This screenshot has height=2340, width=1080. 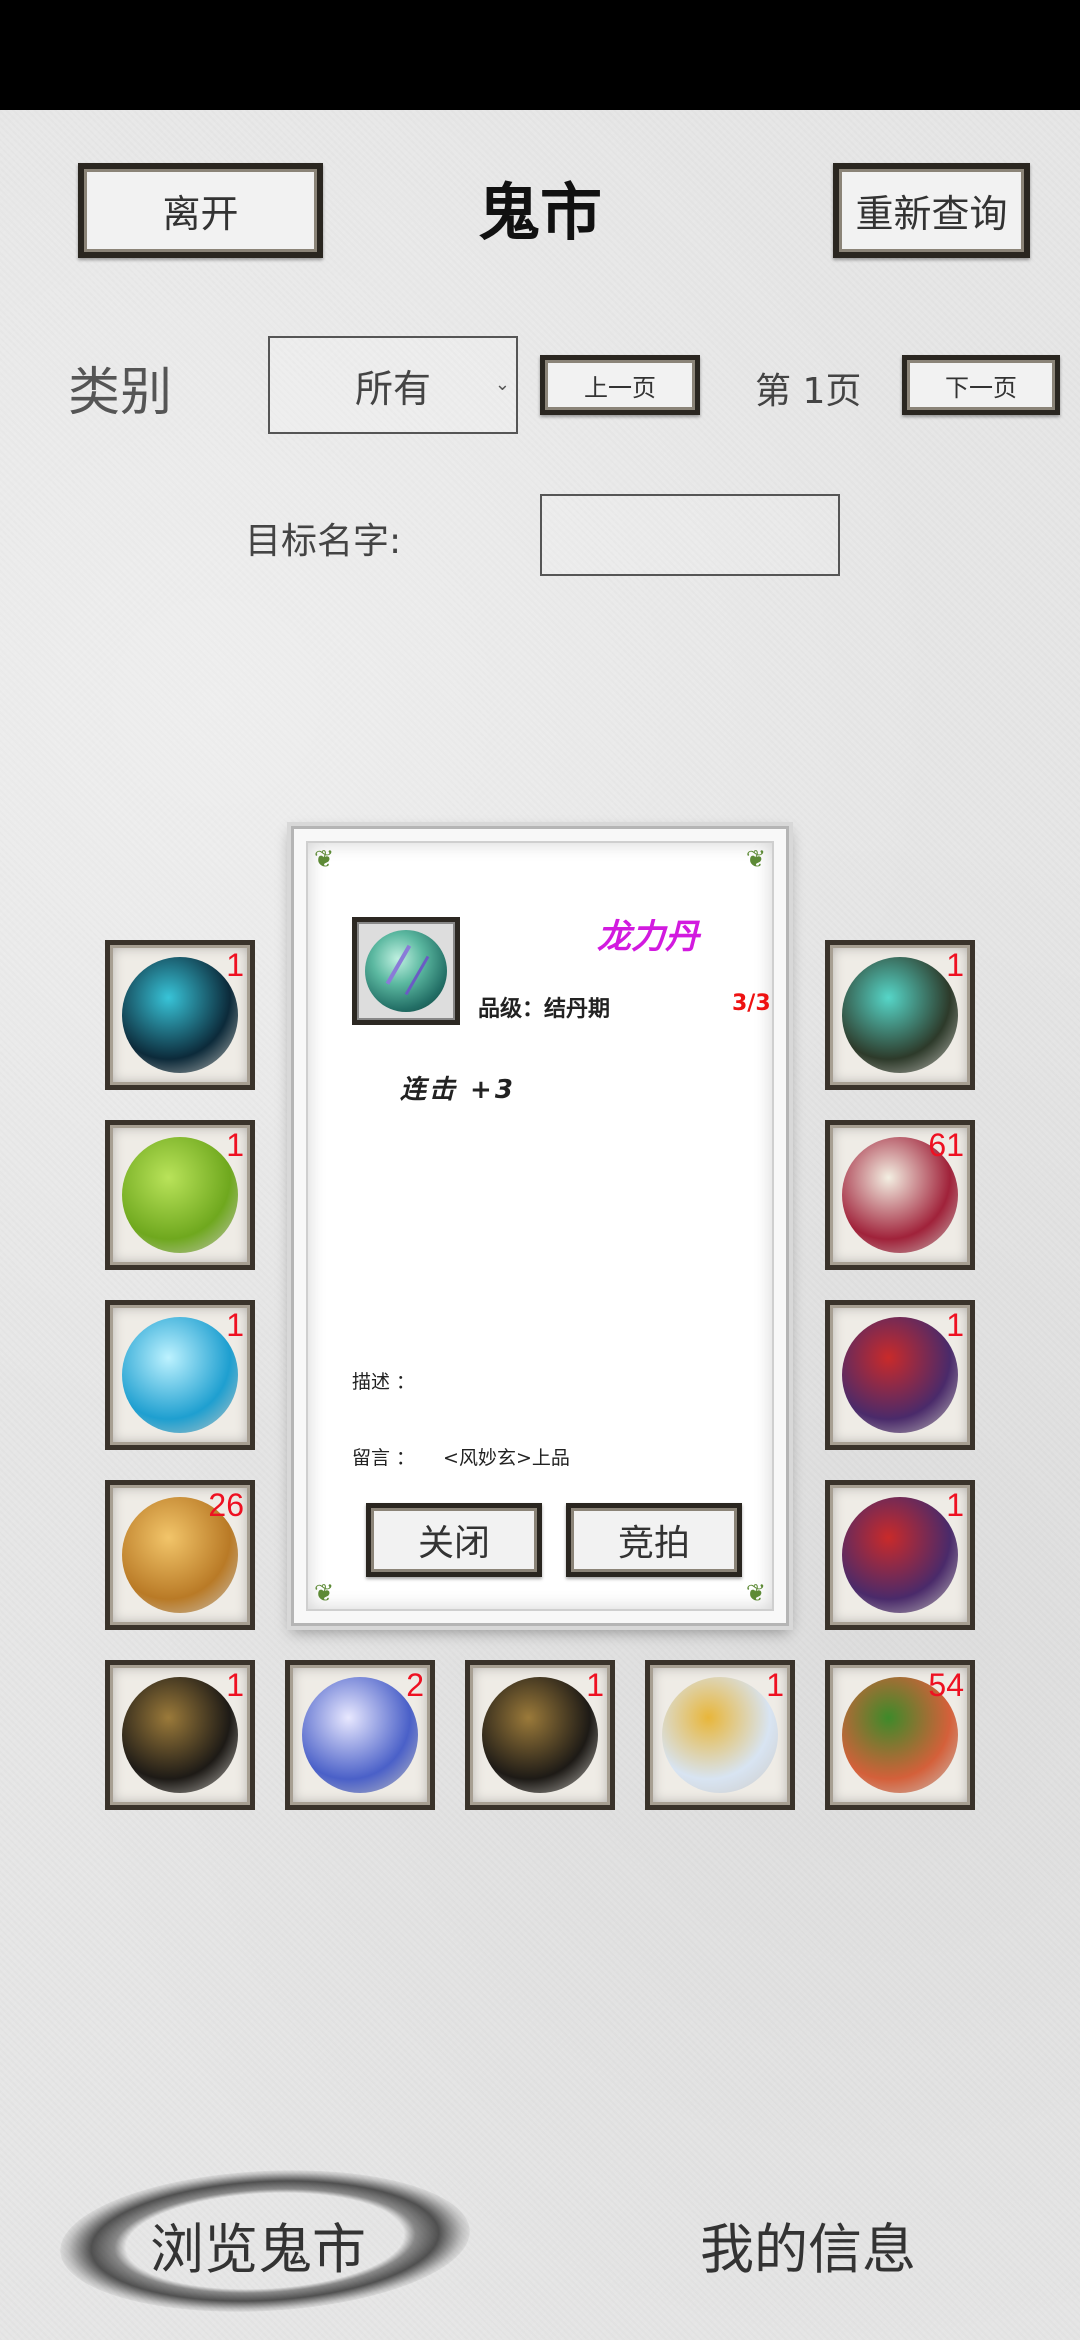 What do you see at coordinates (506, 1458) in the screenshot?
I see `message-value: <风妙玄>上品` at bounding box center [506, 1458].